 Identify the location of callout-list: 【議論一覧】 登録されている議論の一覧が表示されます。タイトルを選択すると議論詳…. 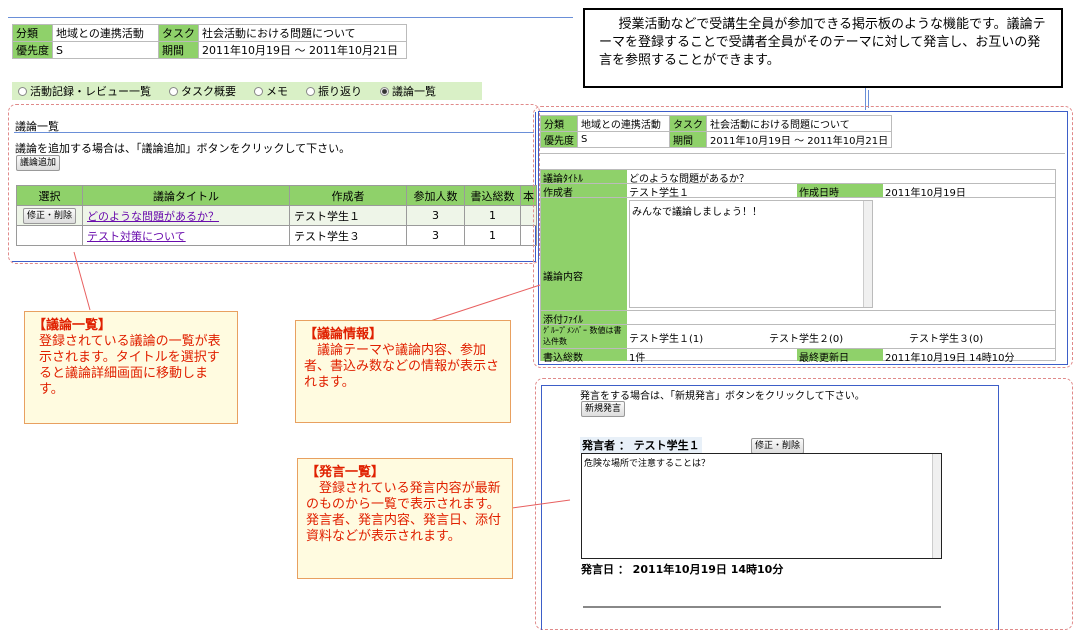
(131, 367).